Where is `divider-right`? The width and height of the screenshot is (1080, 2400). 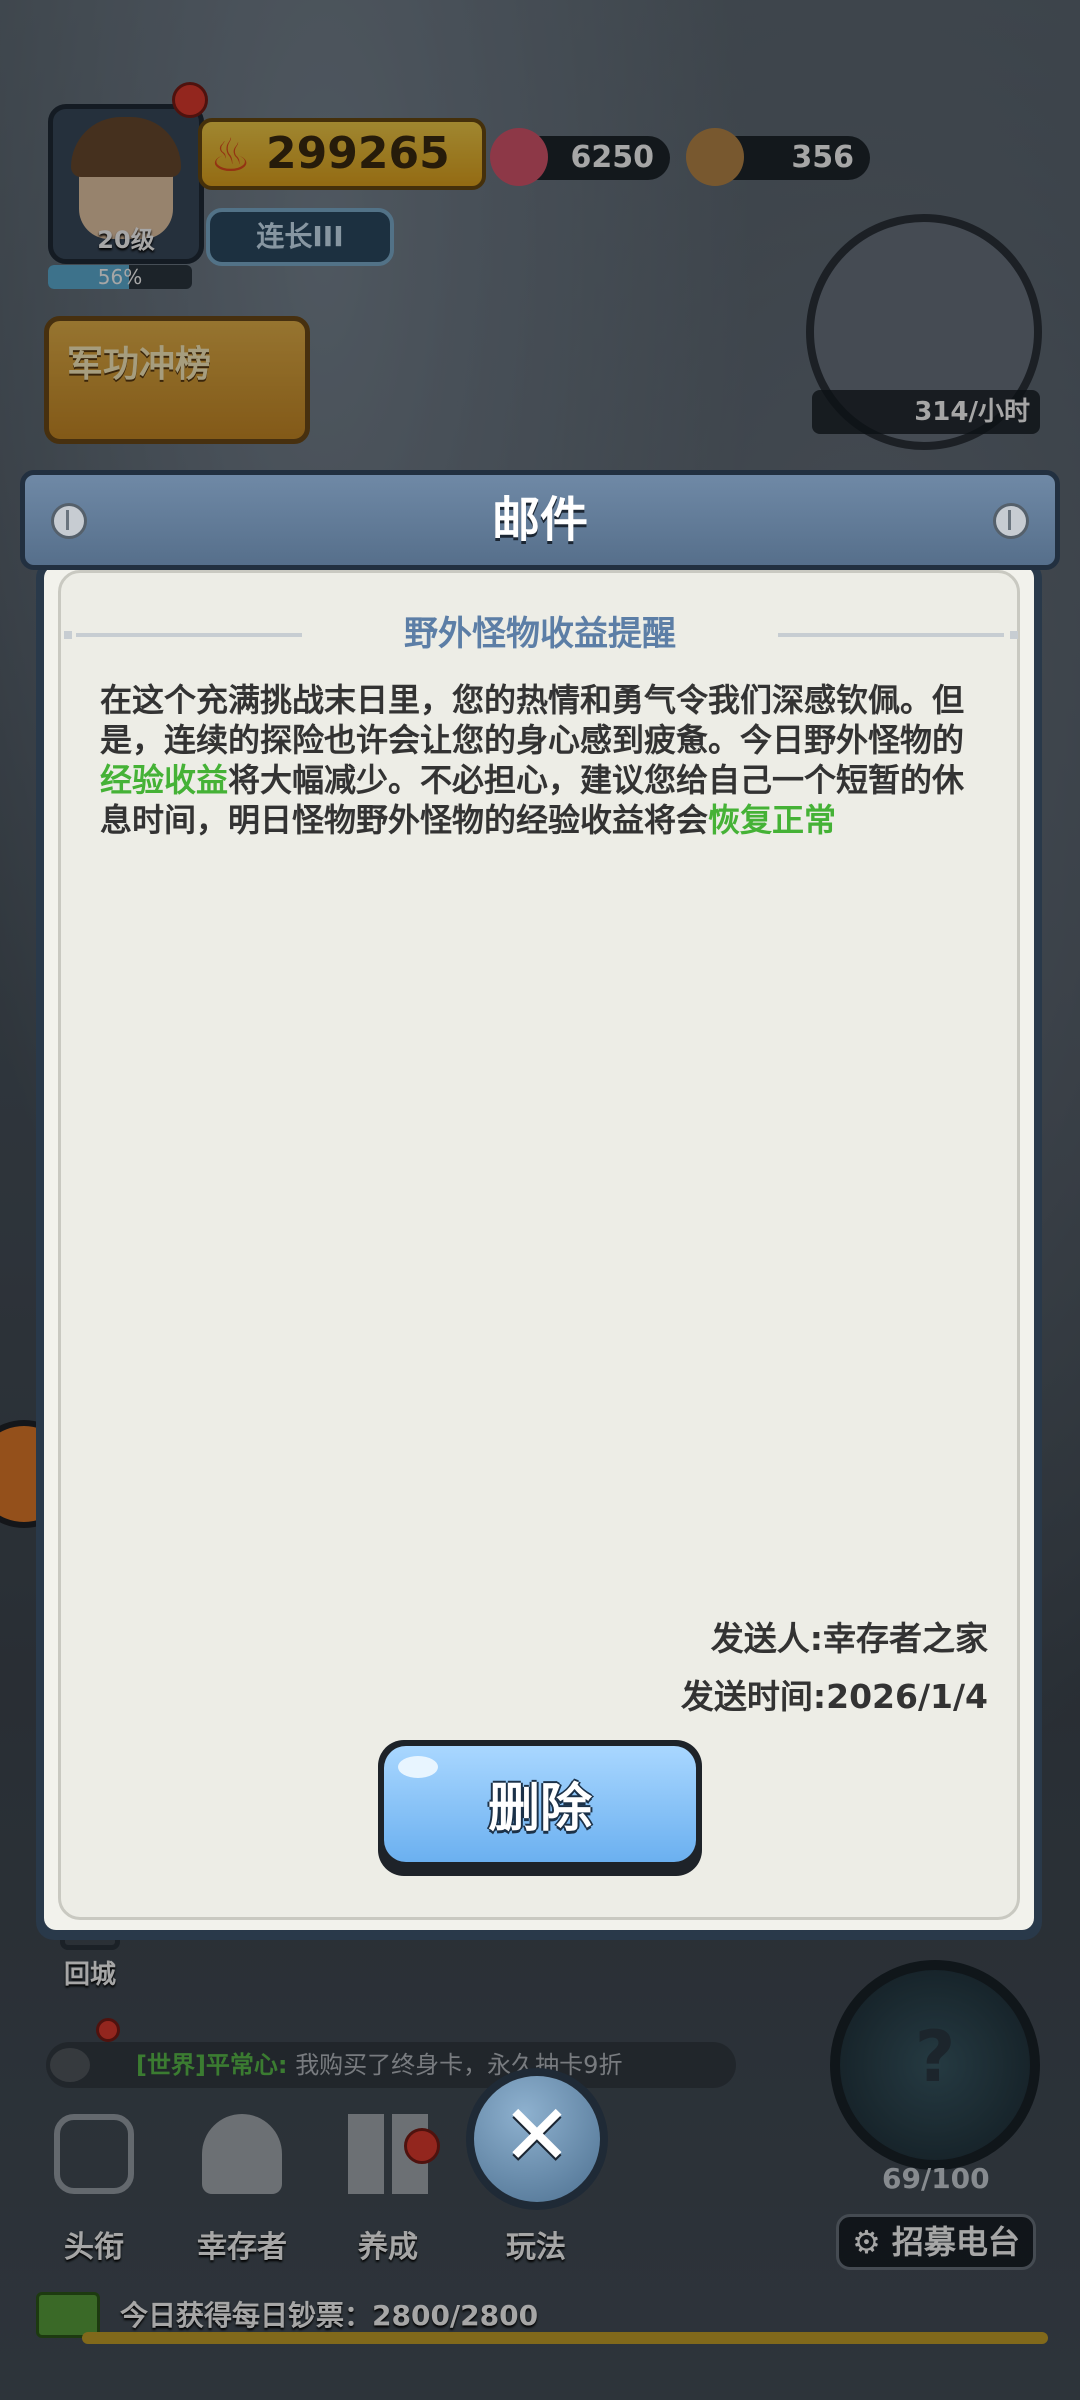 divider-right is located at coordinates (891, 635).